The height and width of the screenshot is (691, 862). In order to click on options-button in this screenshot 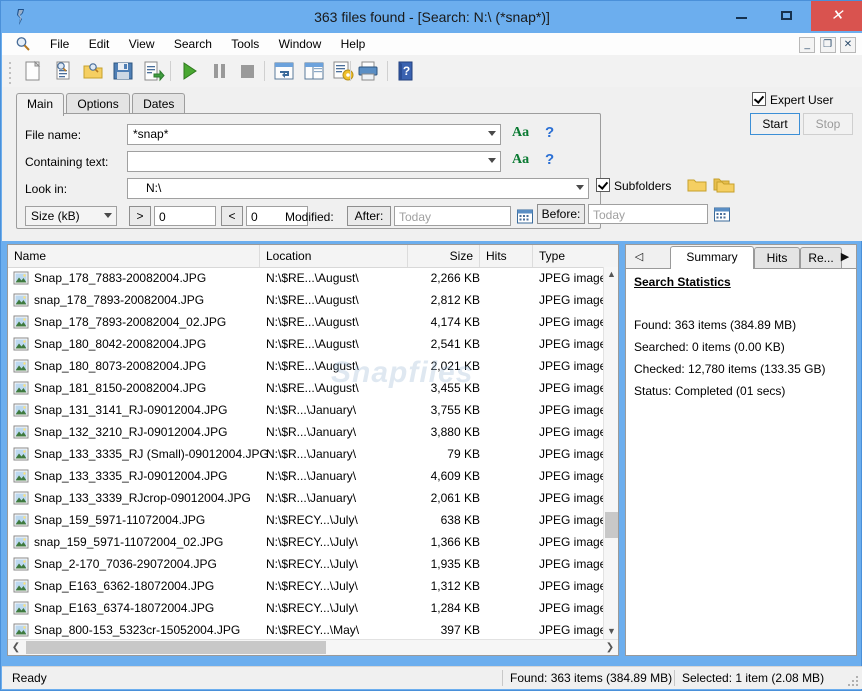, I will do `click(343, 71)`.